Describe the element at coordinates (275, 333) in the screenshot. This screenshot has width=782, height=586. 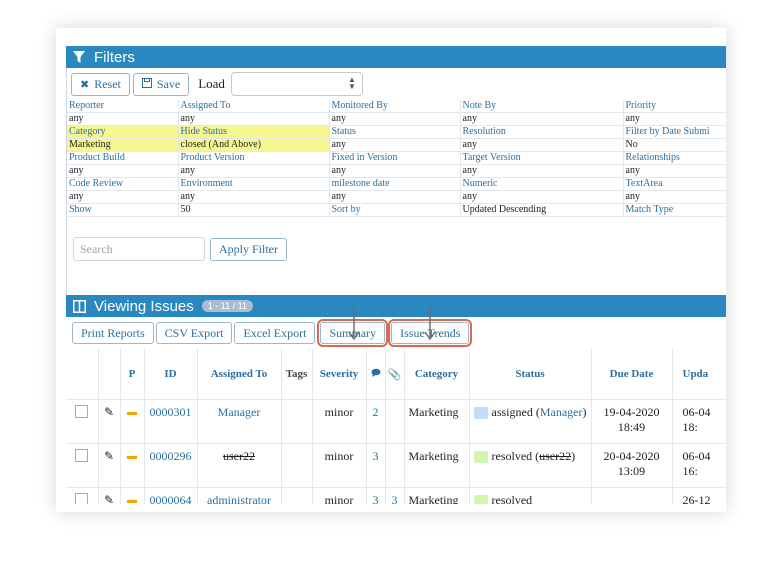
I see `excel-export-button: Excel Export` at that location.